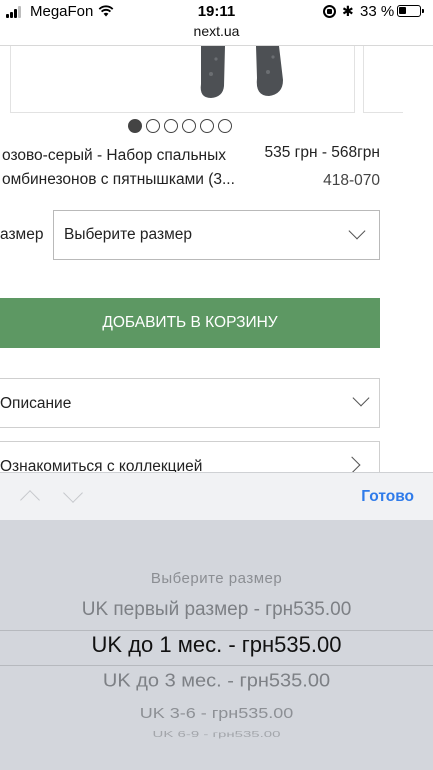  I want to click on battery-percent: 33 %, so click(377, 11).